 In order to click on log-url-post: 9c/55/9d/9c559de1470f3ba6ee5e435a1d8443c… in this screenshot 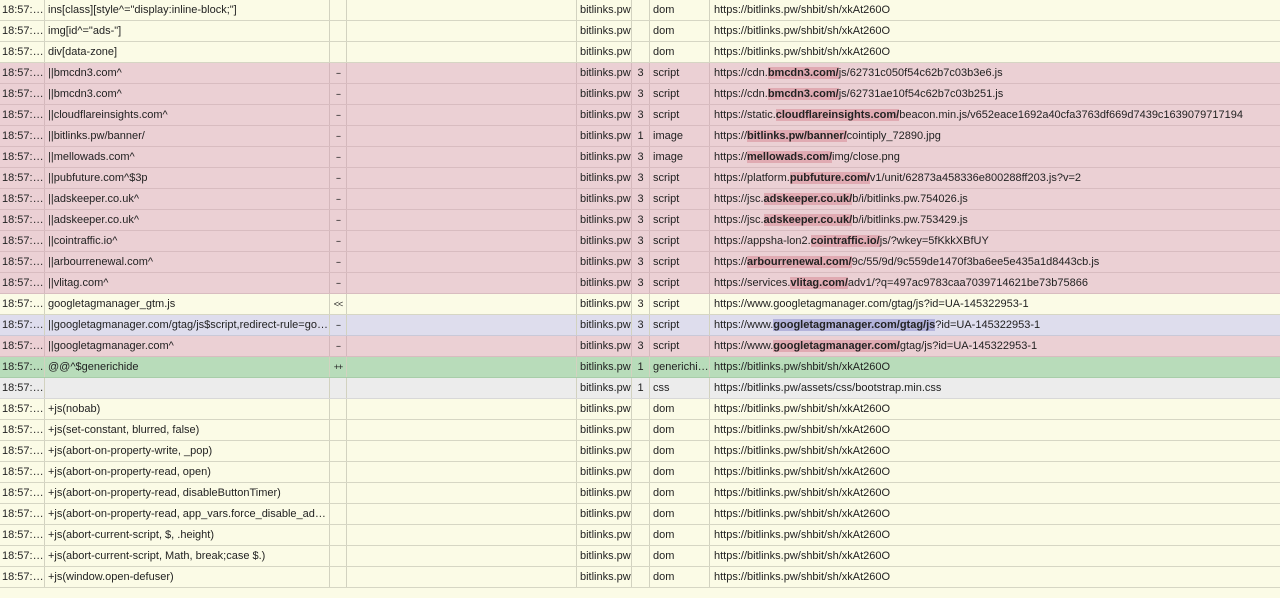, I will do `click(975, 262)`.